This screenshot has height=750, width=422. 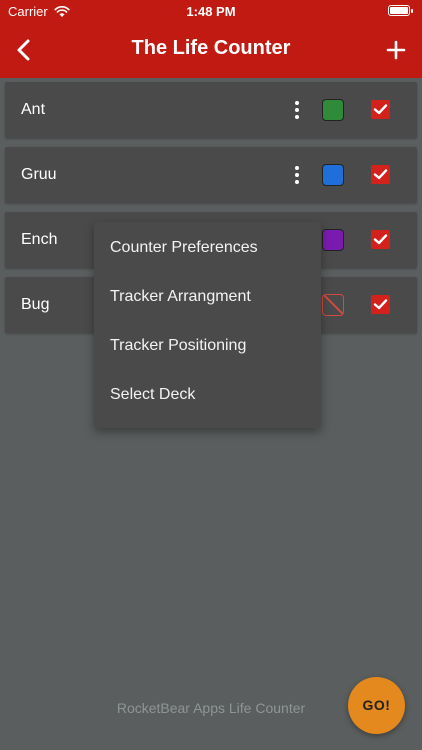 I want to click on menu-item-select-deck: Select Deck, so click(x=152, y=395).